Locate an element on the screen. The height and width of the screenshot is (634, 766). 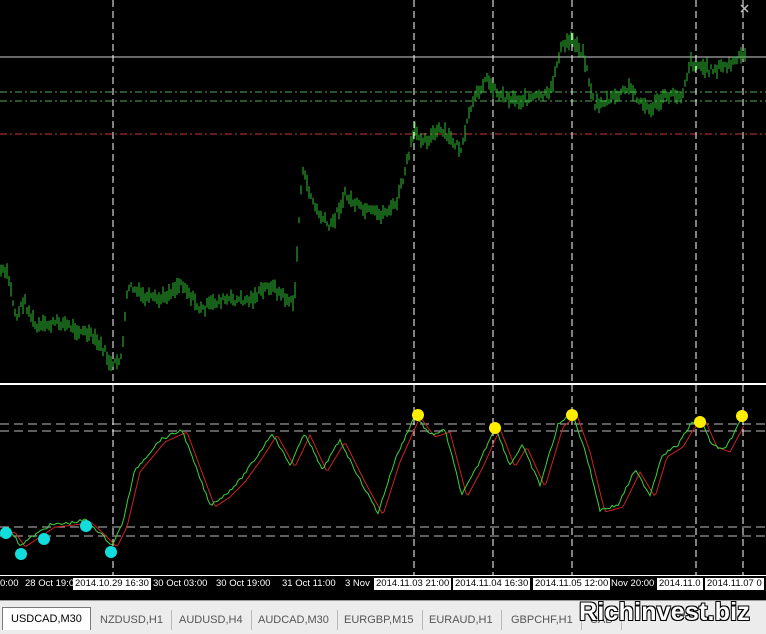
tab-gbpchf-h1: GBPCHF,H1 is located at coordinates (542, 620).